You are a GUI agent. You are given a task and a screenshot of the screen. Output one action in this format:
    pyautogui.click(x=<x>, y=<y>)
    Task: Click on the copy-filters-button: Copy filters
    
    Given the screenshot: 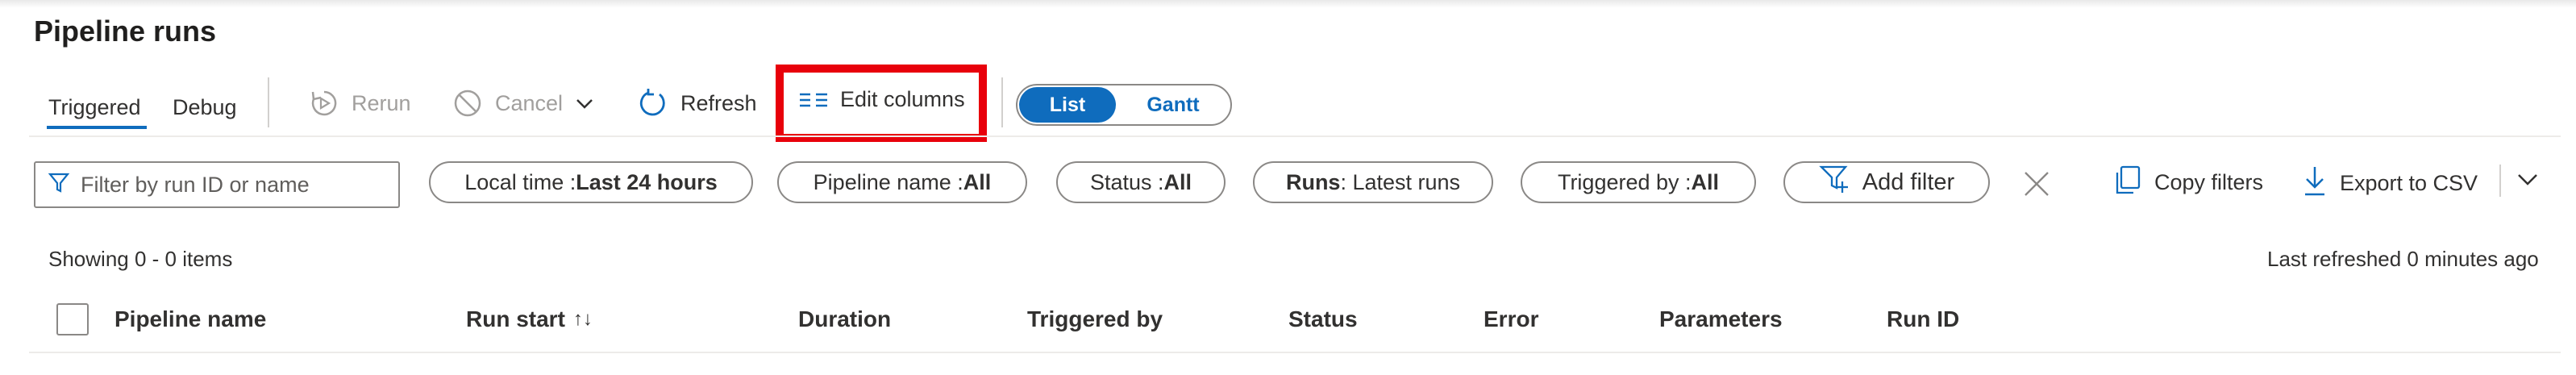 What is the action you would take?
    pyautogui.click(x=2188, y=183)
    